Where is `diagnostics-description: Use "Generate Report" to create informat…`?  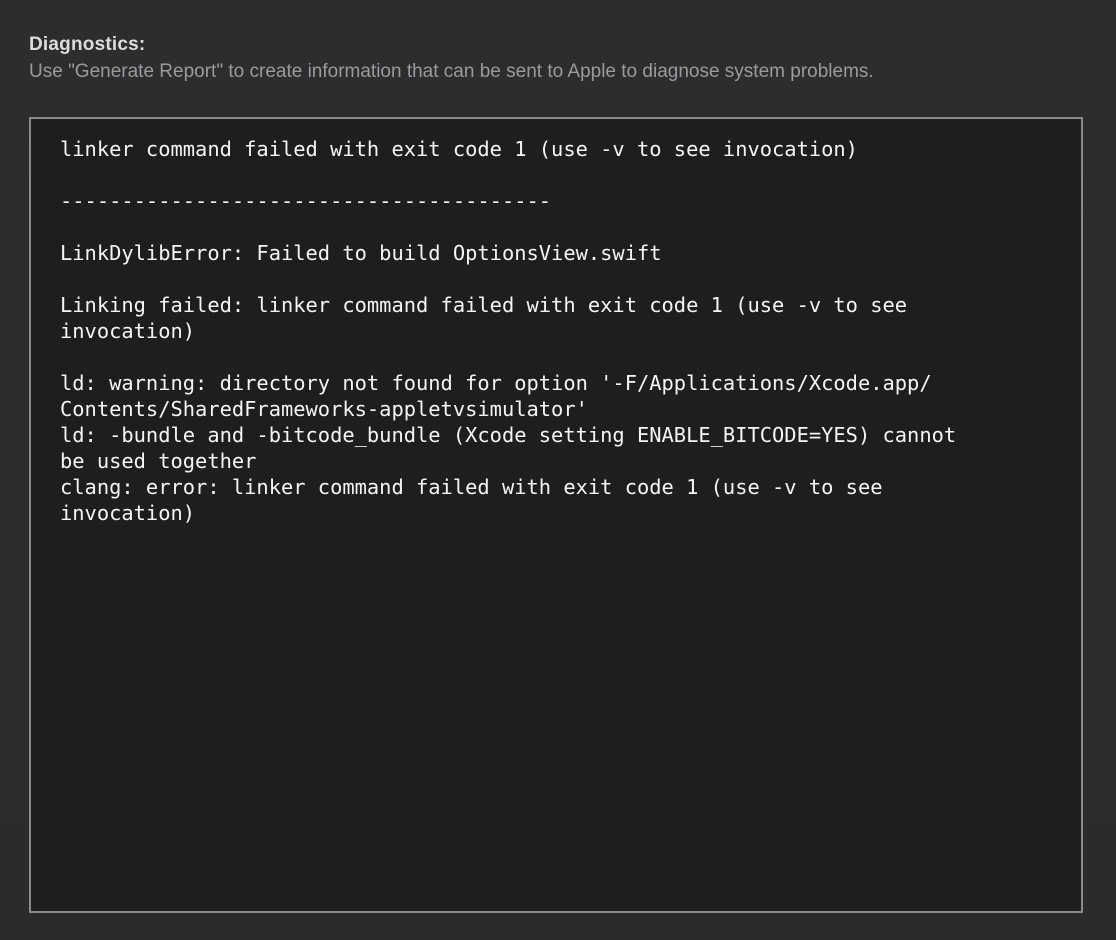
diagnostics-description: Use "Generate Report" to create informat… is located at coordinates (451, 71).